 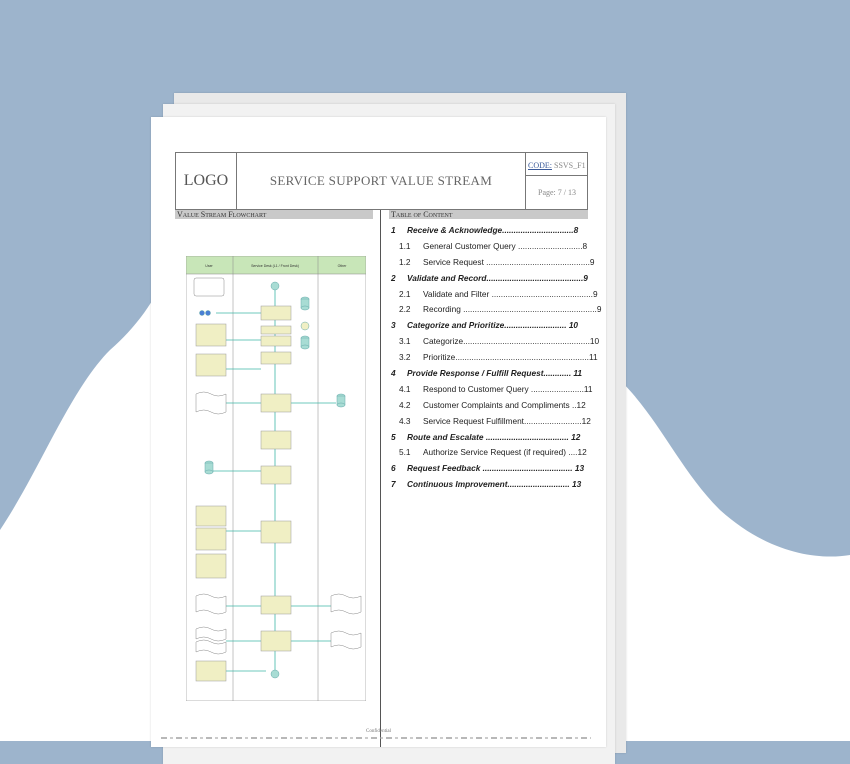 What do you see at coordinates (557, 175) in the screenshot?
I see `meta-divider` at bounding box center [557, 175].